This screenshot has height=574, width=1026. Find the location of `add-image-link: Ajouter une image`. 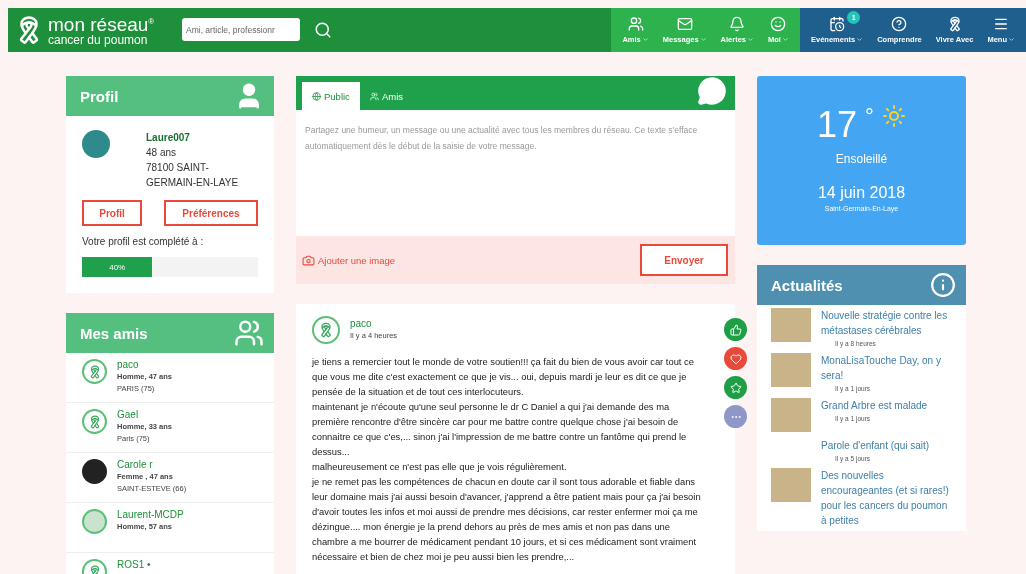

add-image-link: Ajouter une image is located at coordinates (349, 260).